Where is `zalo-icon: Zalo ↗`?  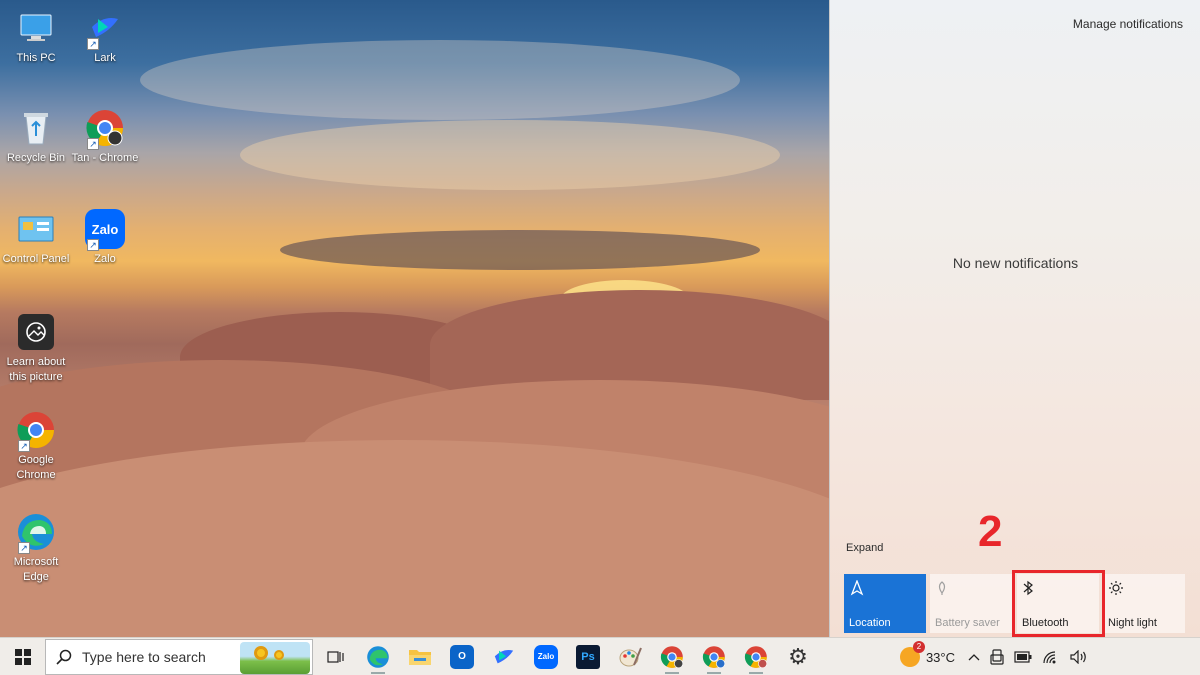 zalo-icon: Zalo ↗ is located at coordinates (105, 230).